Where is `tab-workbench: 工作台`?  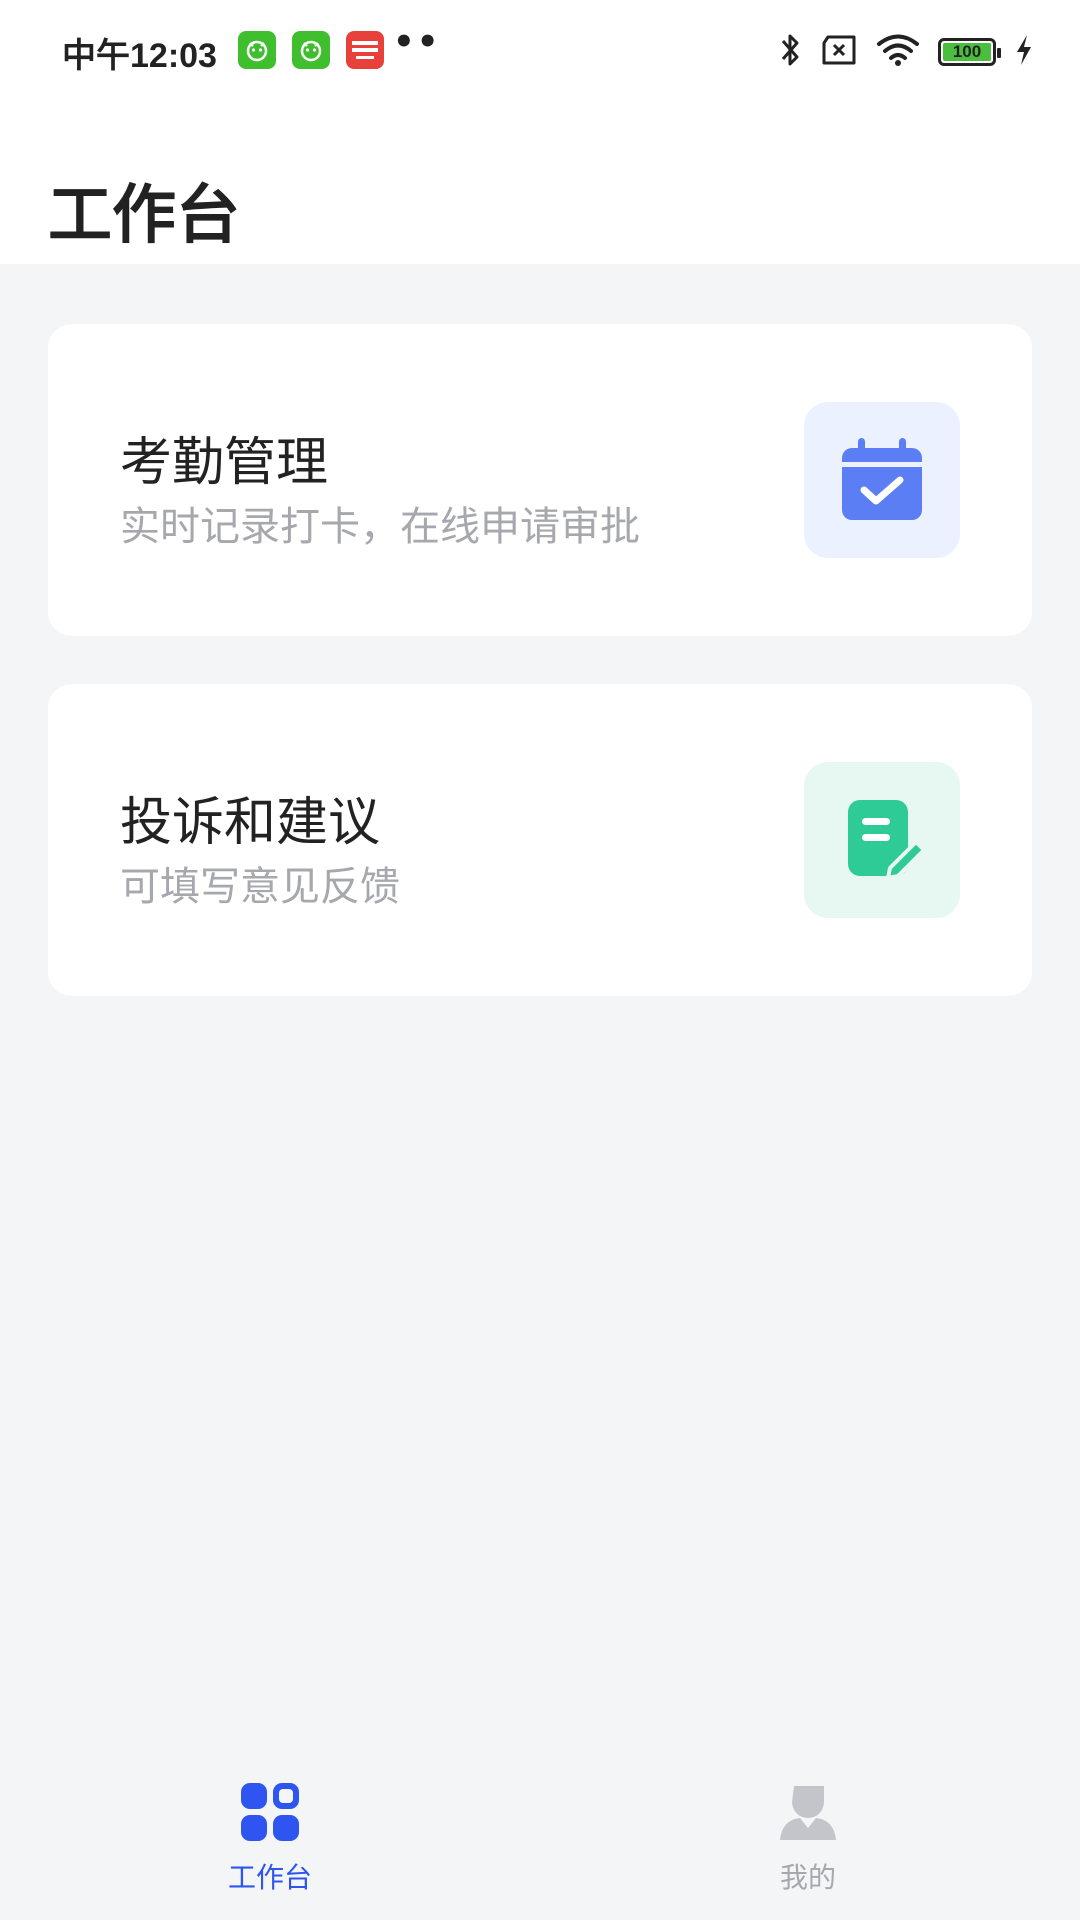
tab-workbench: 工作台 is located at coordinates (270, 1836).